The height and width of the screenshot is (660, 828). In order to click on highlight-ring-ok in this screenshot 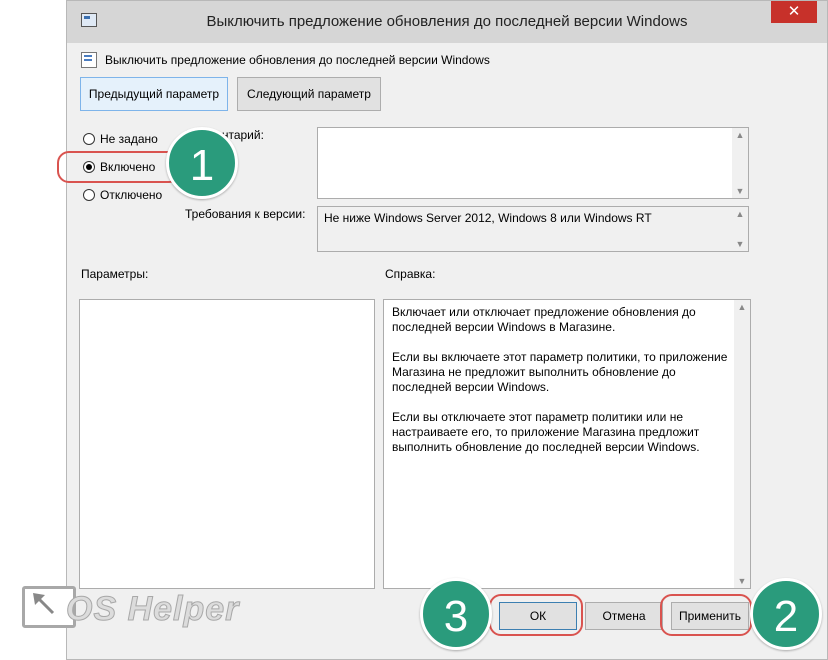, I will do `click(536, 615)`.